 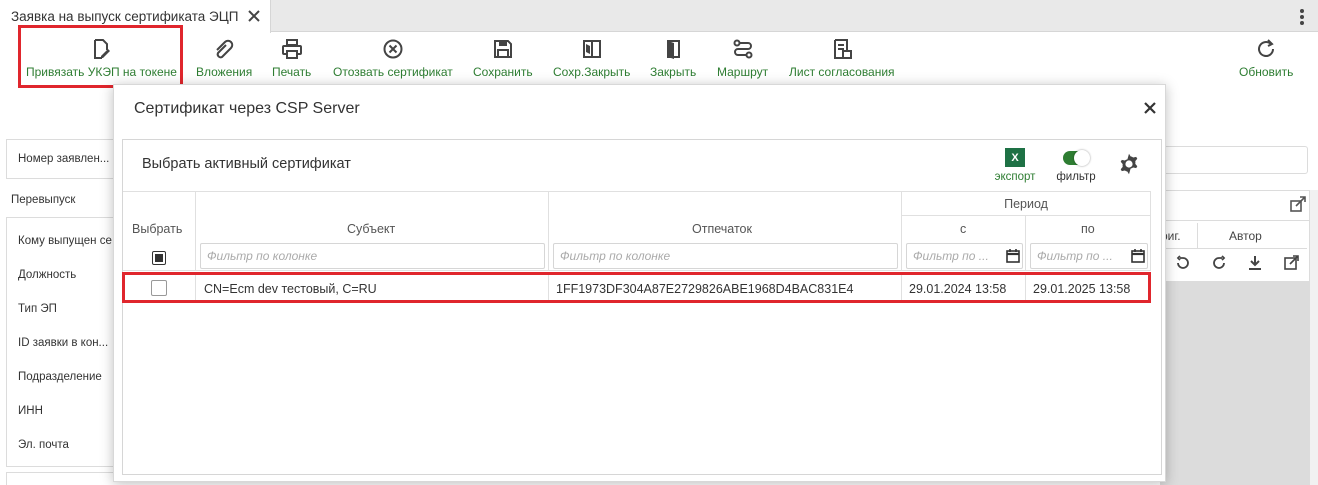 I want to click on paperclip-icon, so click(x=225, y=49).